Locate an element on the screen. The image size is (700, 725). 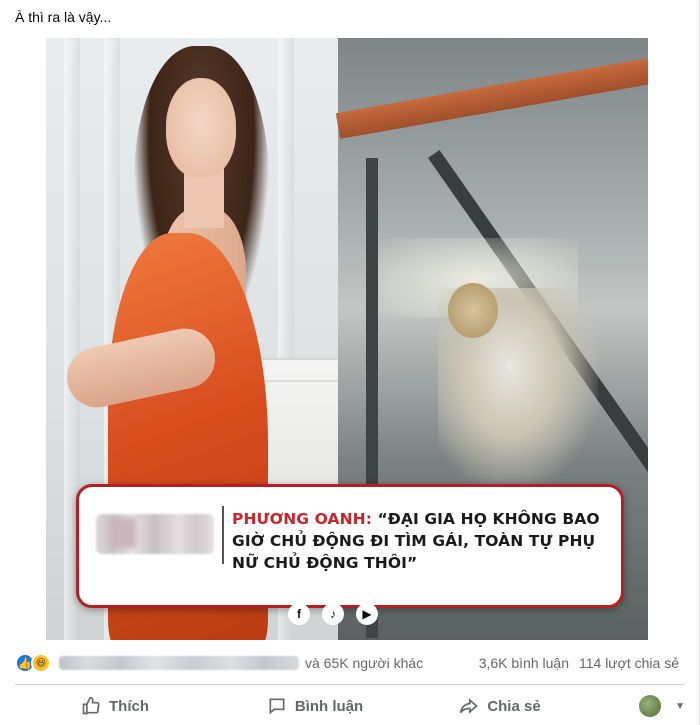
comment-button: Bình luận is located at coordinates (315, 706).